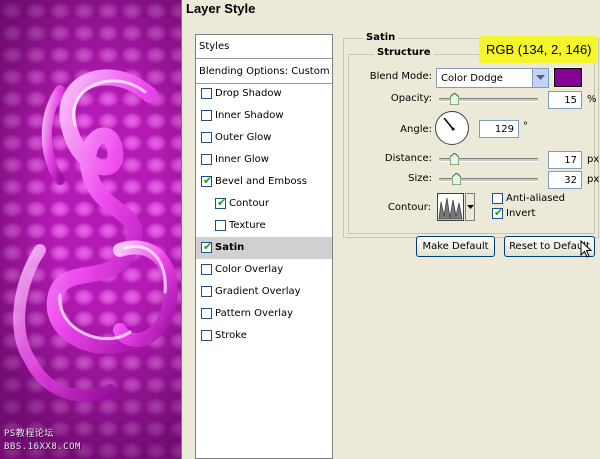 The width and height of the screenshot is (600, 459). What do you see at coordinates (409, 207) in the screenshot?
I see `contour-label: Contour:` at bounding box center [409, 207].